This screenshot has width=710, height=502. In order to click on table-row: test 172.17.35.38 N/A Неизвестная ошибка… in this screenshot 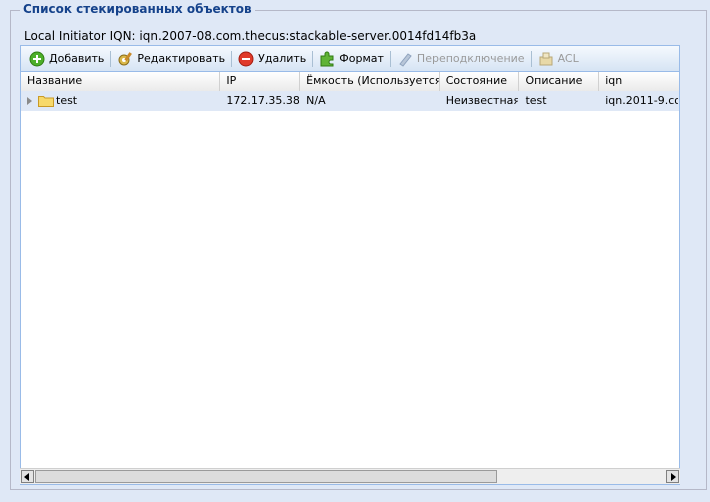, I will do `click(350, 101)`.